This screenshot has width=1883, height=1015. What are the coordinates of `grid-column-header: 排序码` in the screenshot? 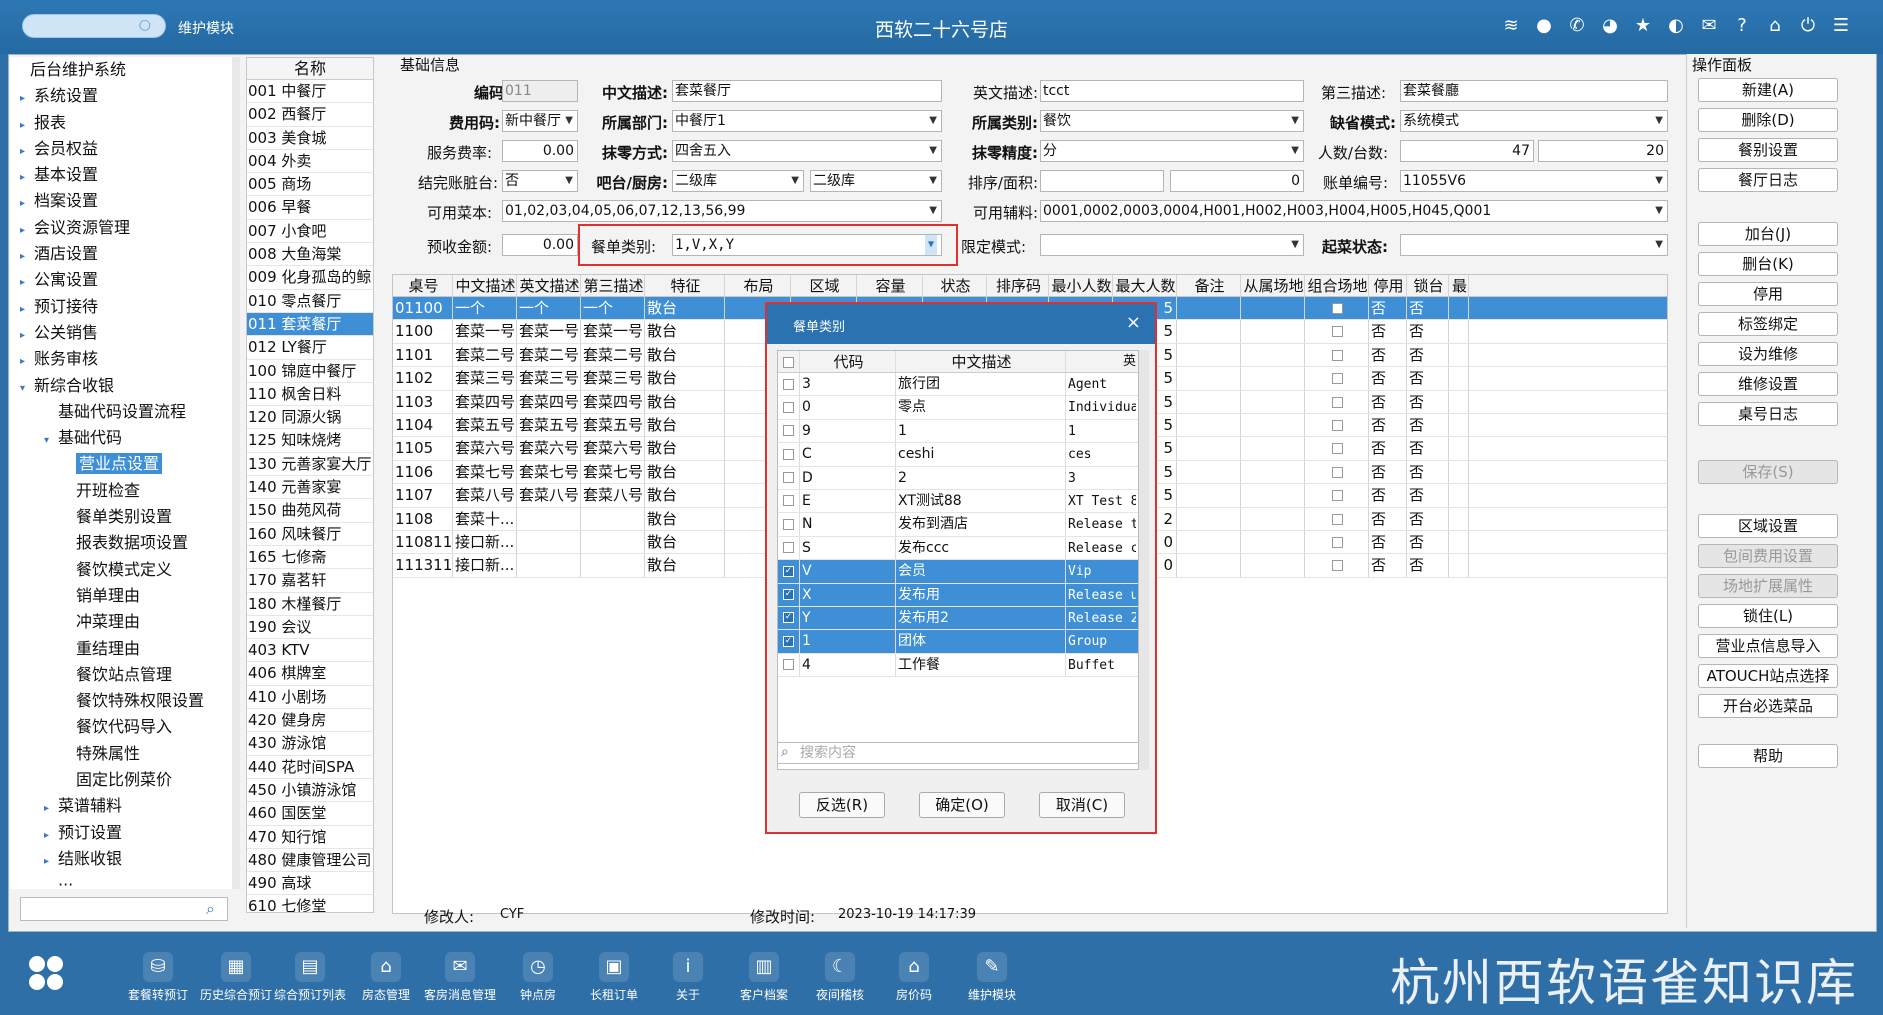 It's located at (1018, 285).